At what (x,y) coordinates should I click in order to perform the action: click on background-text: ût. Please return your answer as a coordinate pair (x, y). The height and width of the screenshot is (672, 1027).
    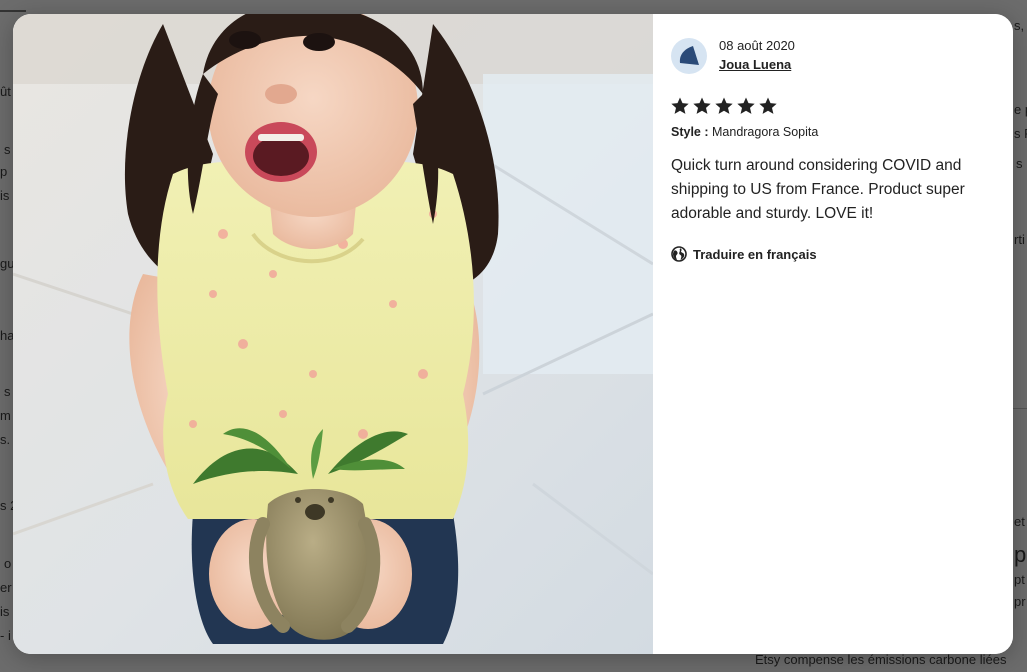
    Looking at the image, I should click on (5, 91).